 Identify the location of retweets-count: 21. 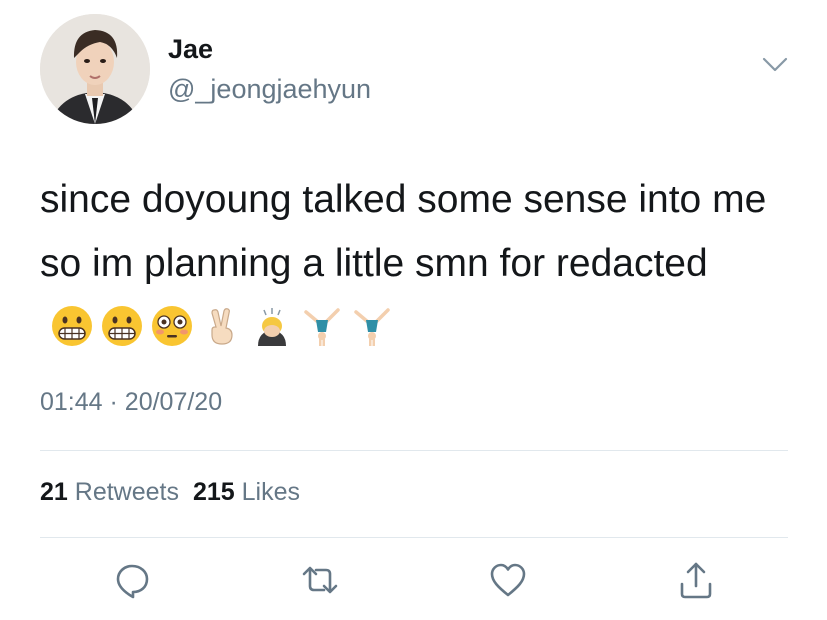
(54, 492).